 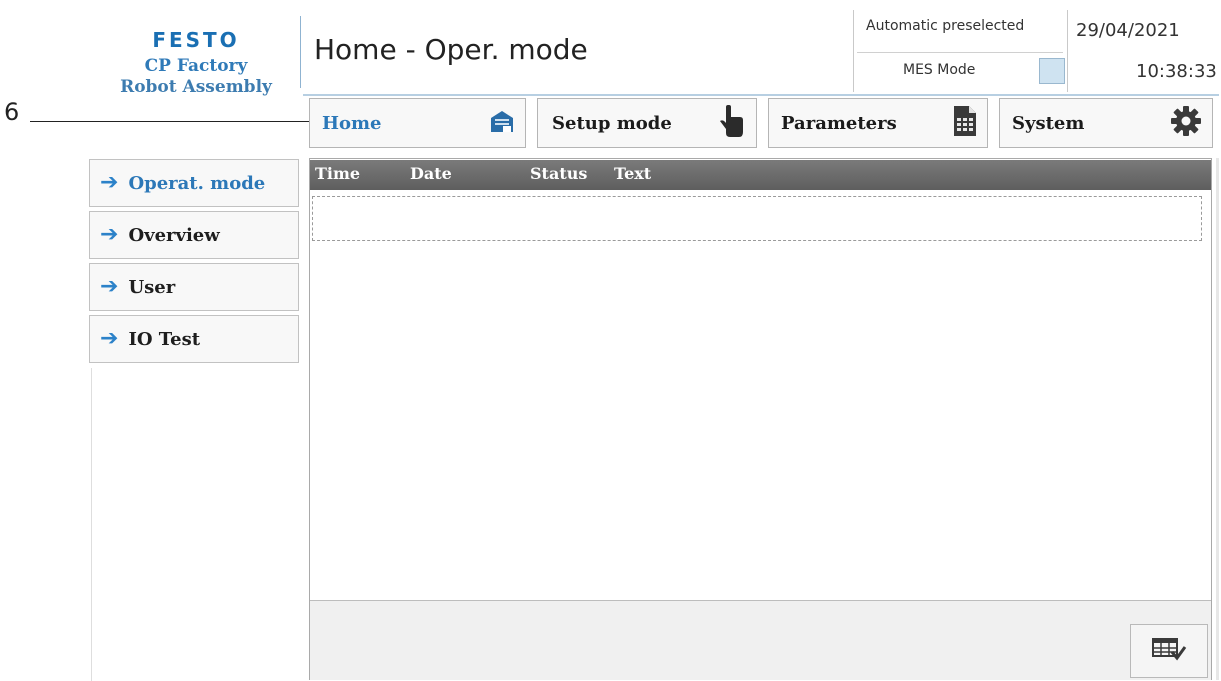 I want to click on column-header-date: Date, so click(x=431, y=173).